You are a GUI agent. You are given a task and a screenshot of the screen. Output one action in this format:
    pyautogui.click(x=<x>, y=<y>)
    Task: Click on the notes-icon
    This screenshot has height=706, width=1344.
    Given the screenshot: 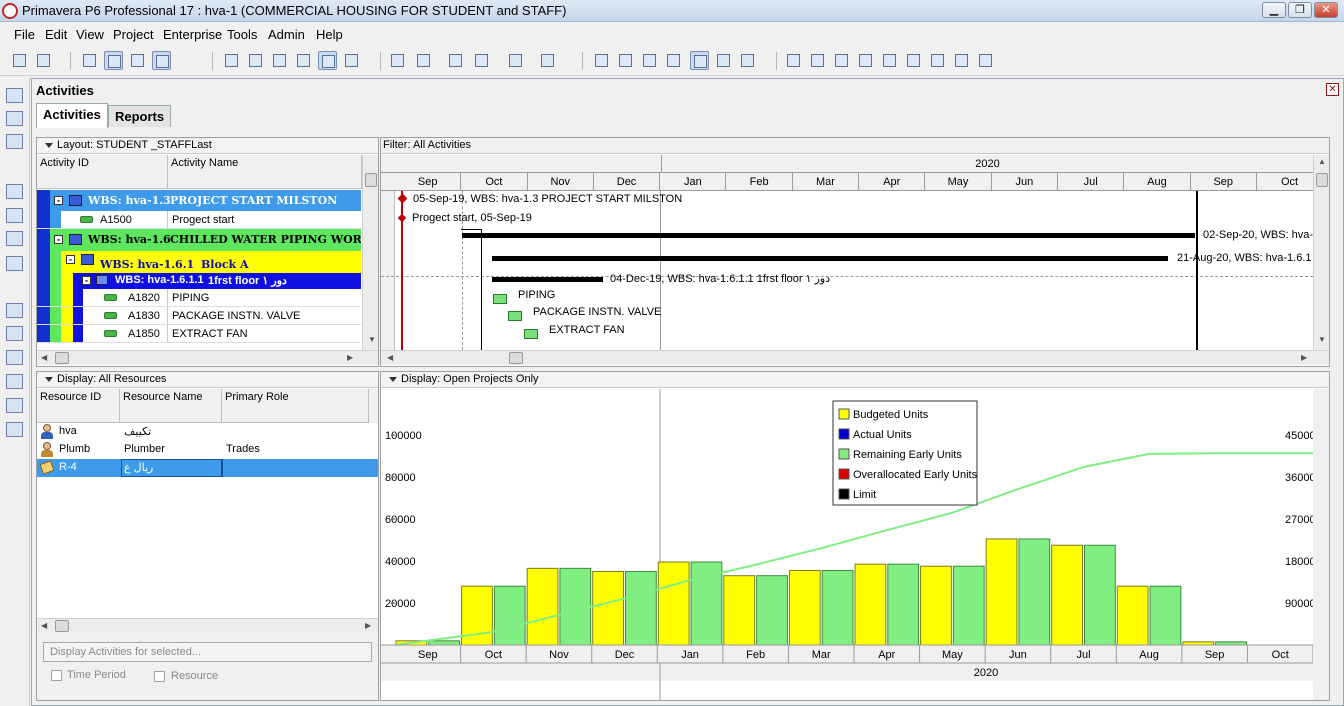 What is the action you would take?
    pyautogui.click(x=937, y=60)
    